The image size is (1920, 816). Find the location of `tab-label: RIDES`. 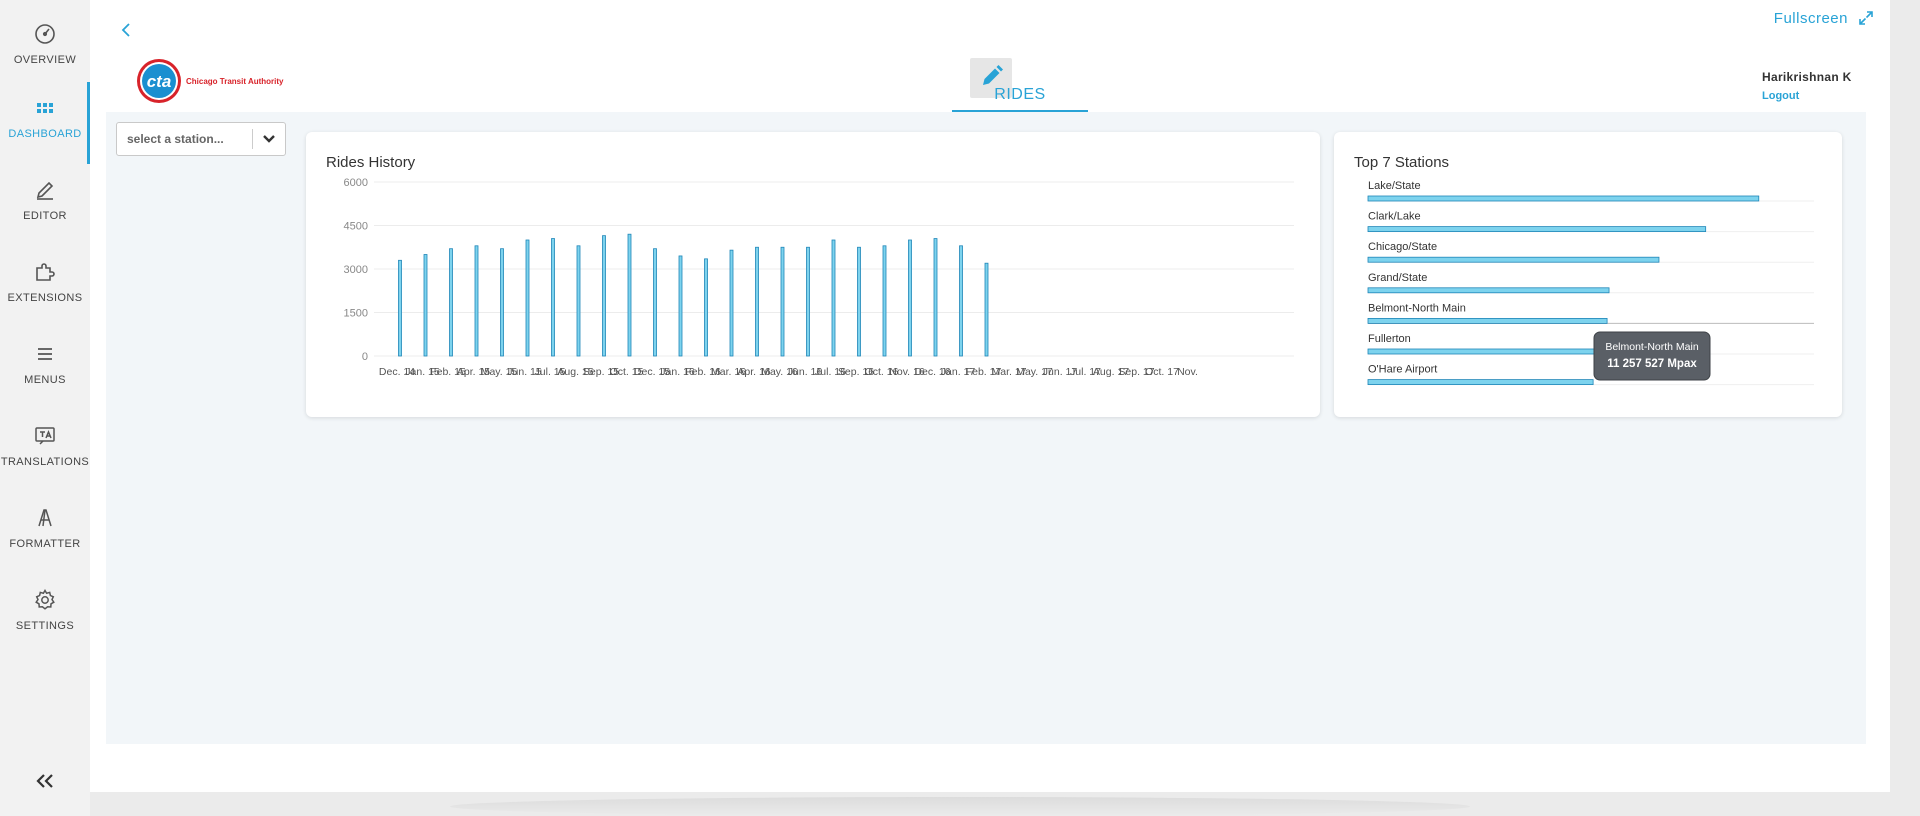

tab-label: RIDES is located at coordinates (1020, 94).